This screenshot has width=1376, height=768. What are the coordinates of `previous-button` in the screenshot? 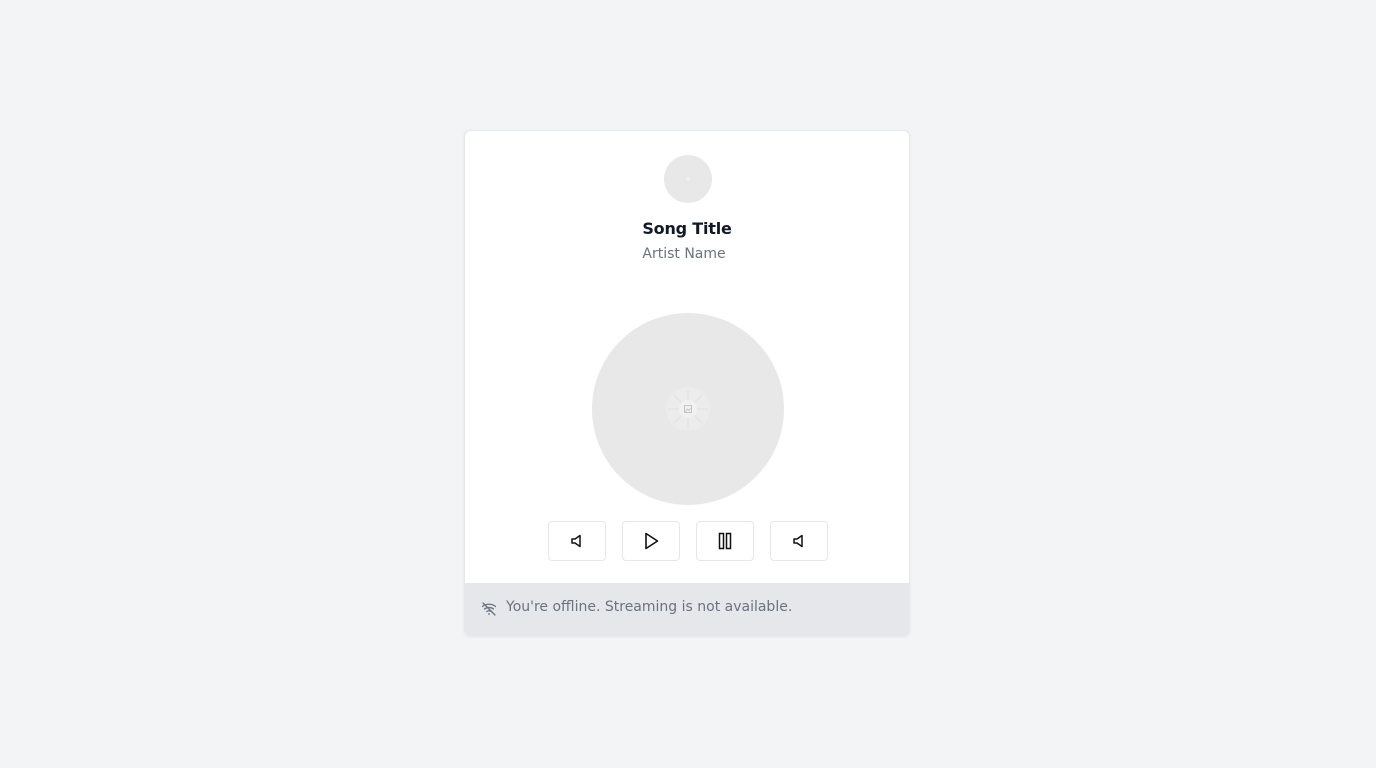 It's located at (577, 541).